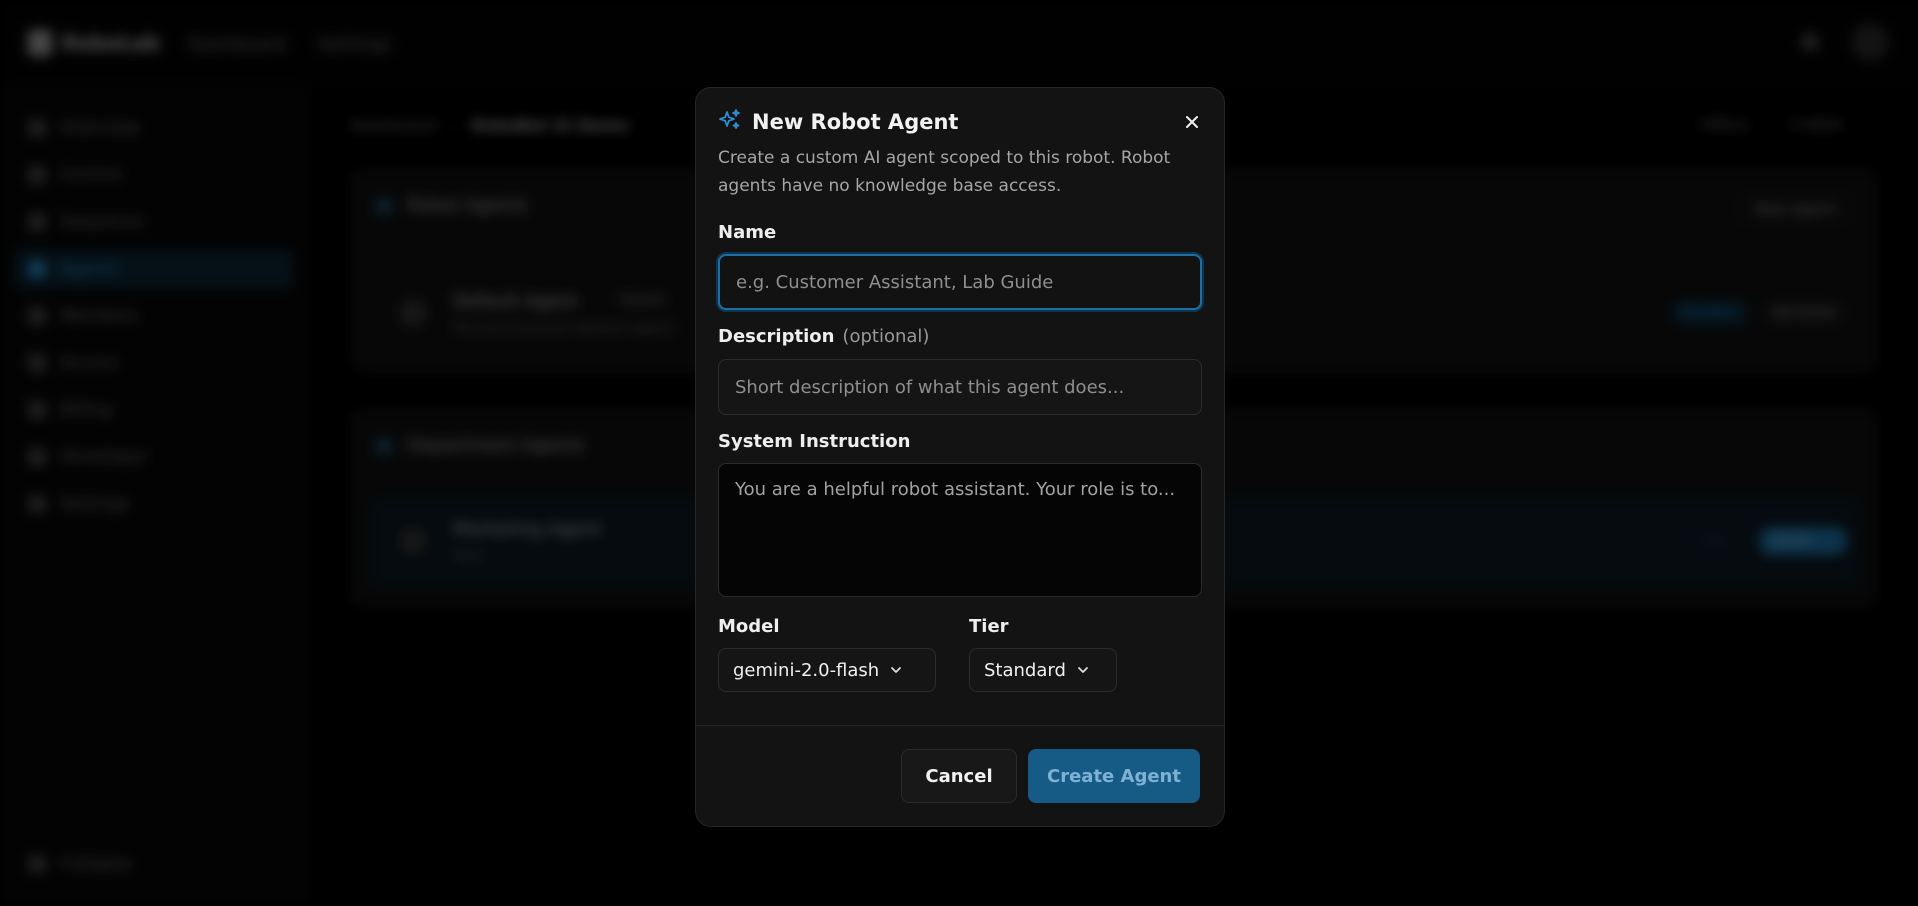  What do you see at coordinates (960, 530) in the screenshot?
I see `system-instruction-textarea` at bounding box center [960, 530].